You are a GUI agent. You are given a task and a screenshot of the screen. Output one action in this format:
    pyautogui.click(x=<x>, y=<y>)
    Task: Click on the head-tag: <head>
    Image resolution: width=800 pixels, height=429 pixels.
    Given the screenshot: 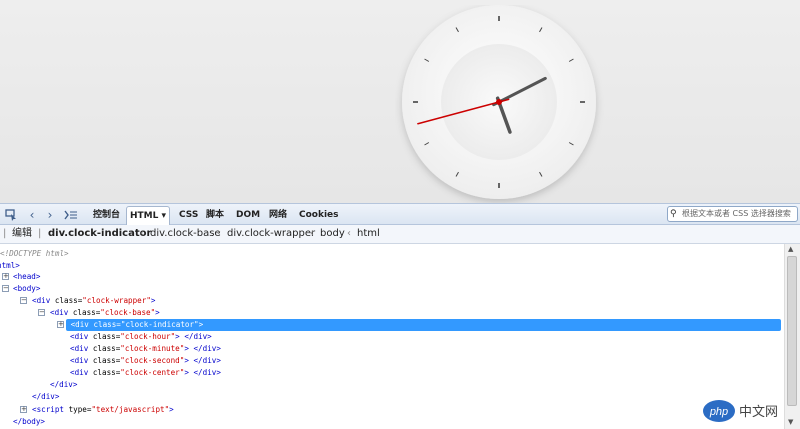 What is the action you would take?
    pyautogui.click(x=27, y=276)
    